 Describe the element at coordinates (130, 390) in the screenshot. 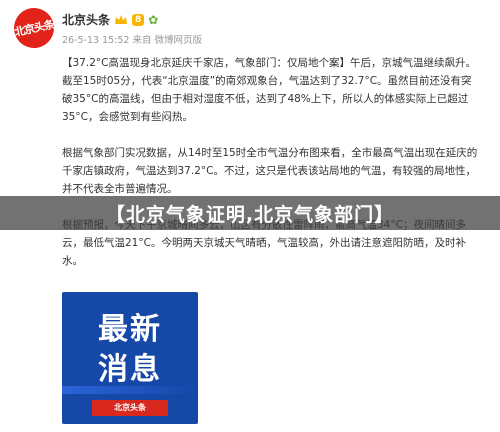

I see `image-stripe` at that location.